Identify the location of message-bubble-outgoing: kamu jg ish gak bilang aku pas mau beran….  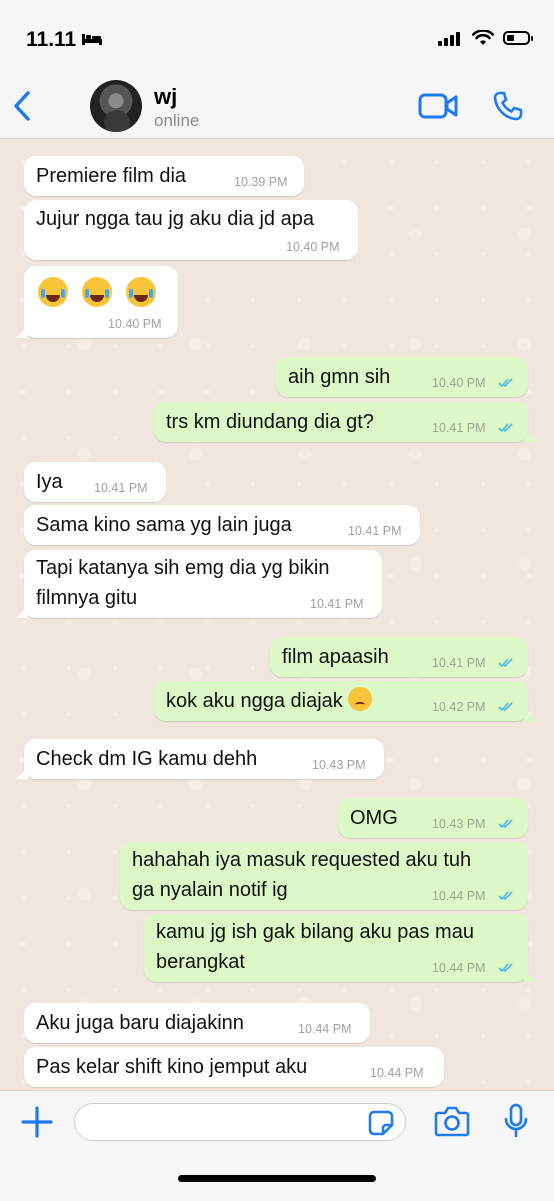
(340, 948).